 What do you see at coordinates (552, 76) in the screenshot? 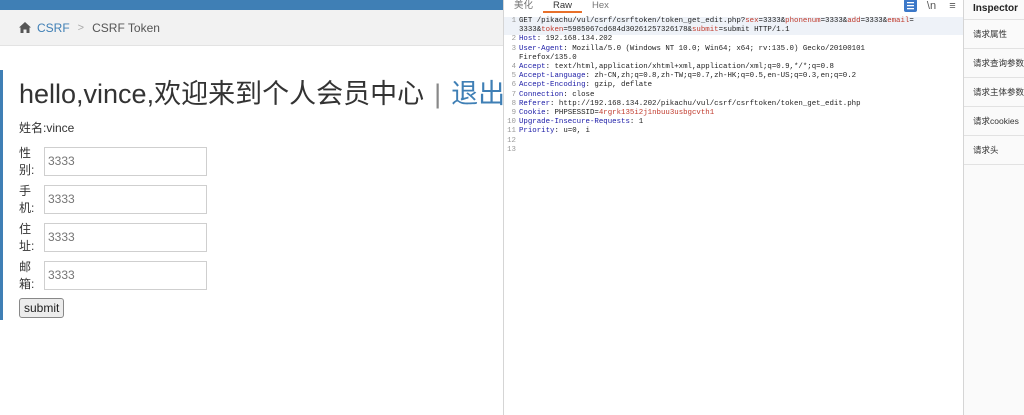
I see `code-token: Accept-Language` at bounding box center [552, 76].